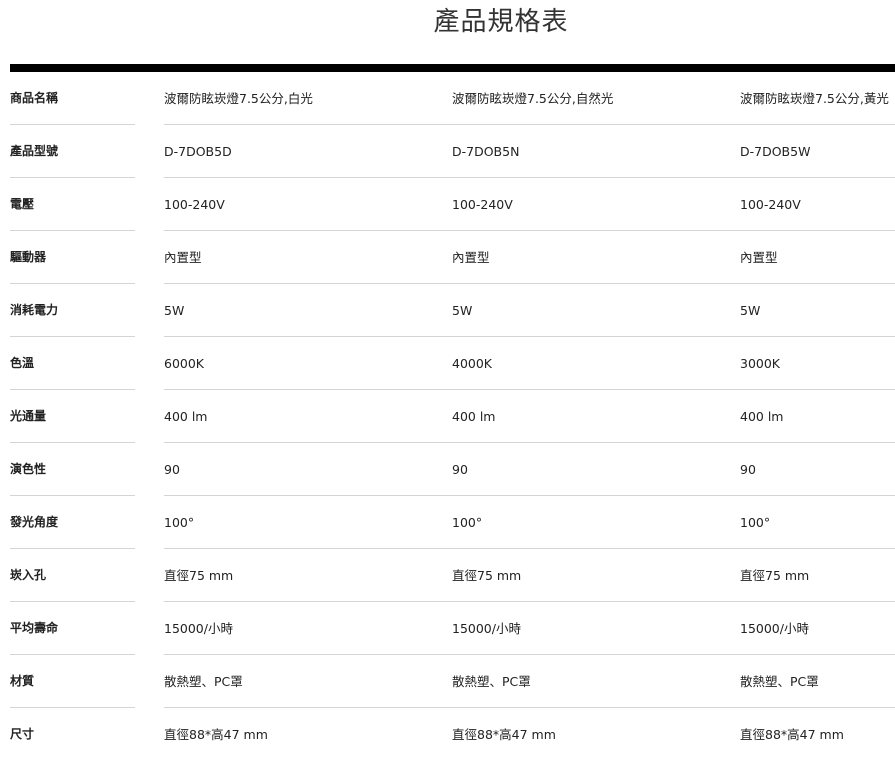  What do you see at coordinates (748, 469) in the screenshot?
I see `spec-value-warm: 90` at bounding box center [748, 469].